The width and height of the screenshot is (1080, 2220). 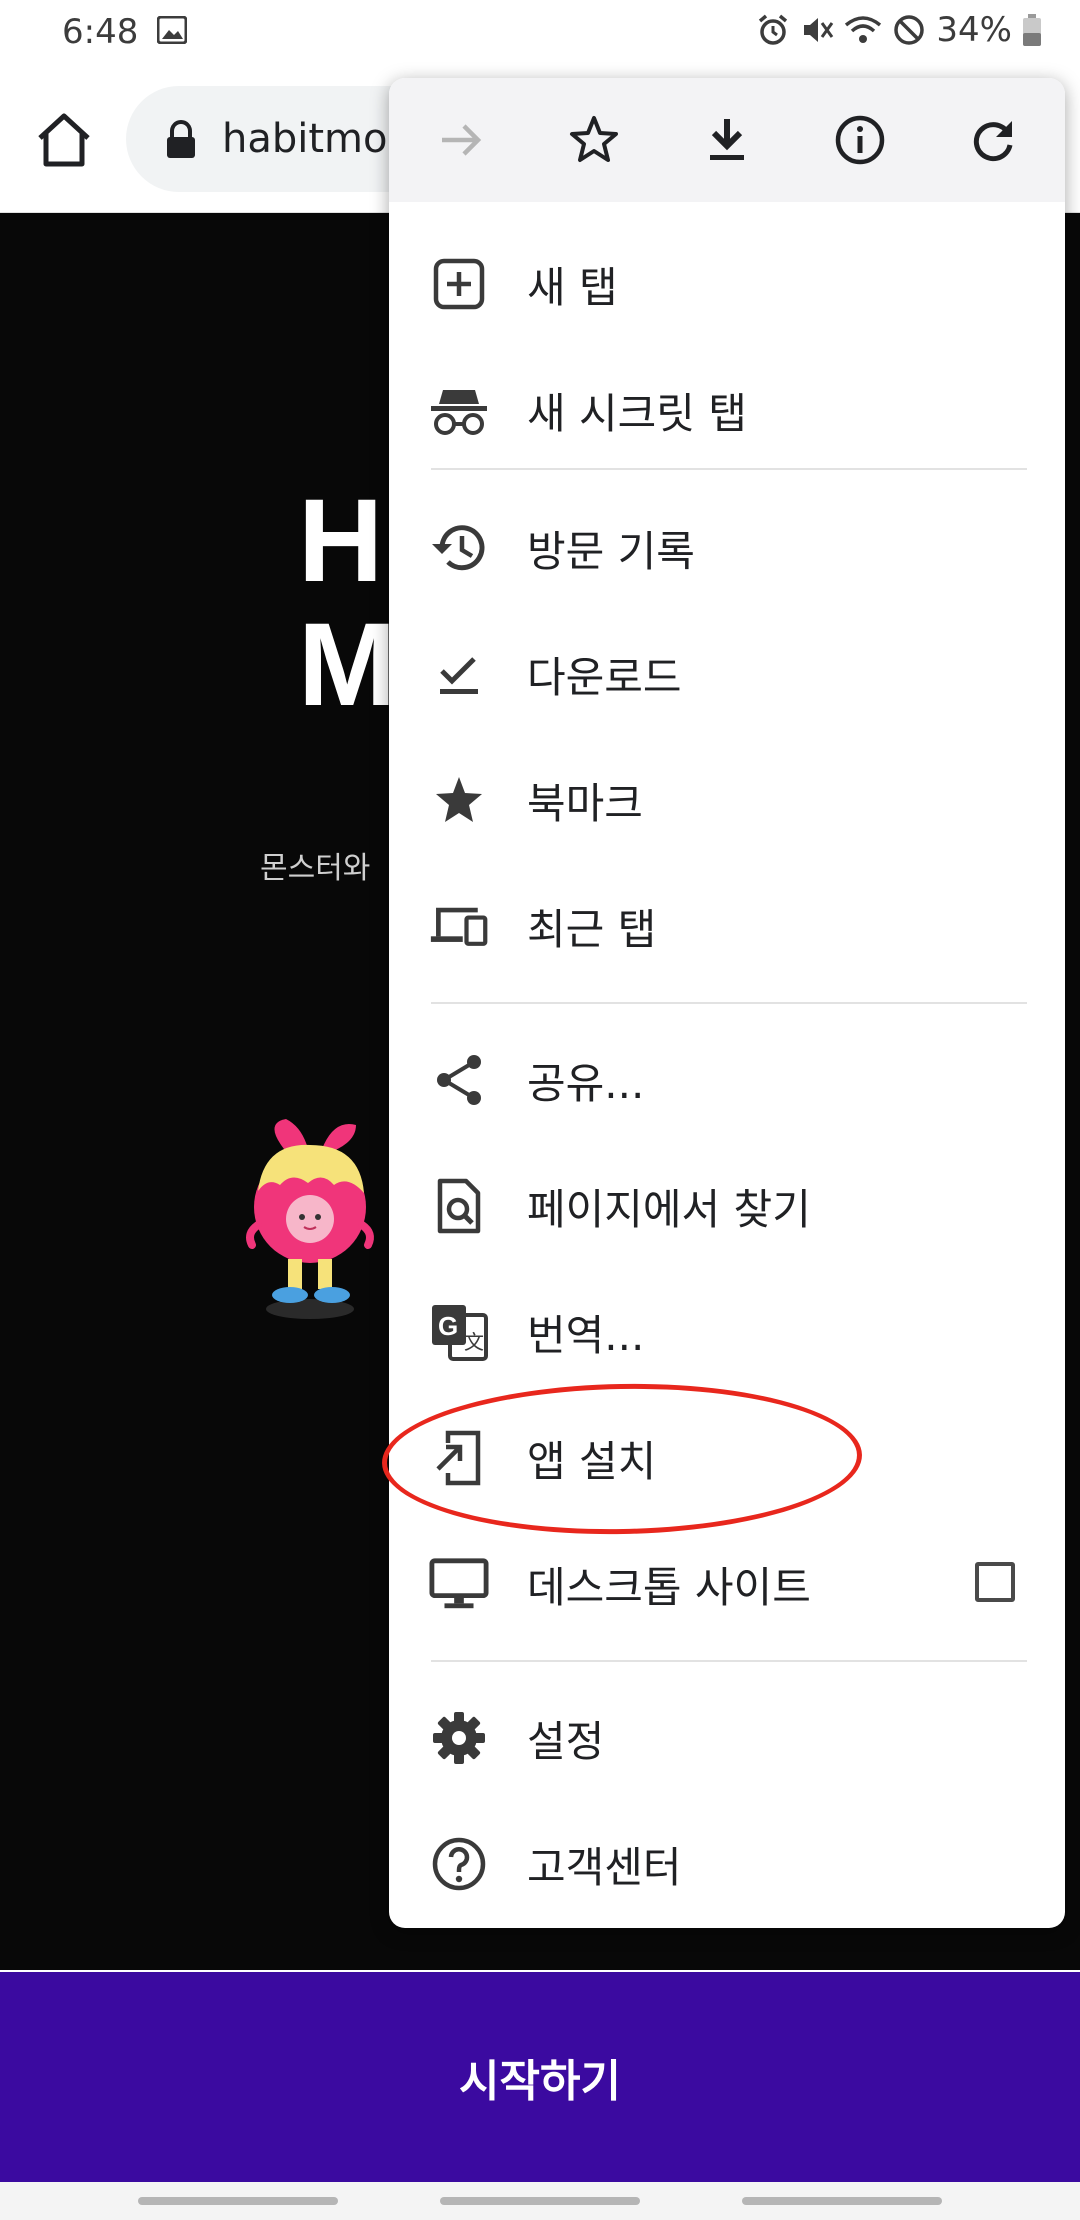 I want to click on status-time: 6:48, so click(x=100, y=32).